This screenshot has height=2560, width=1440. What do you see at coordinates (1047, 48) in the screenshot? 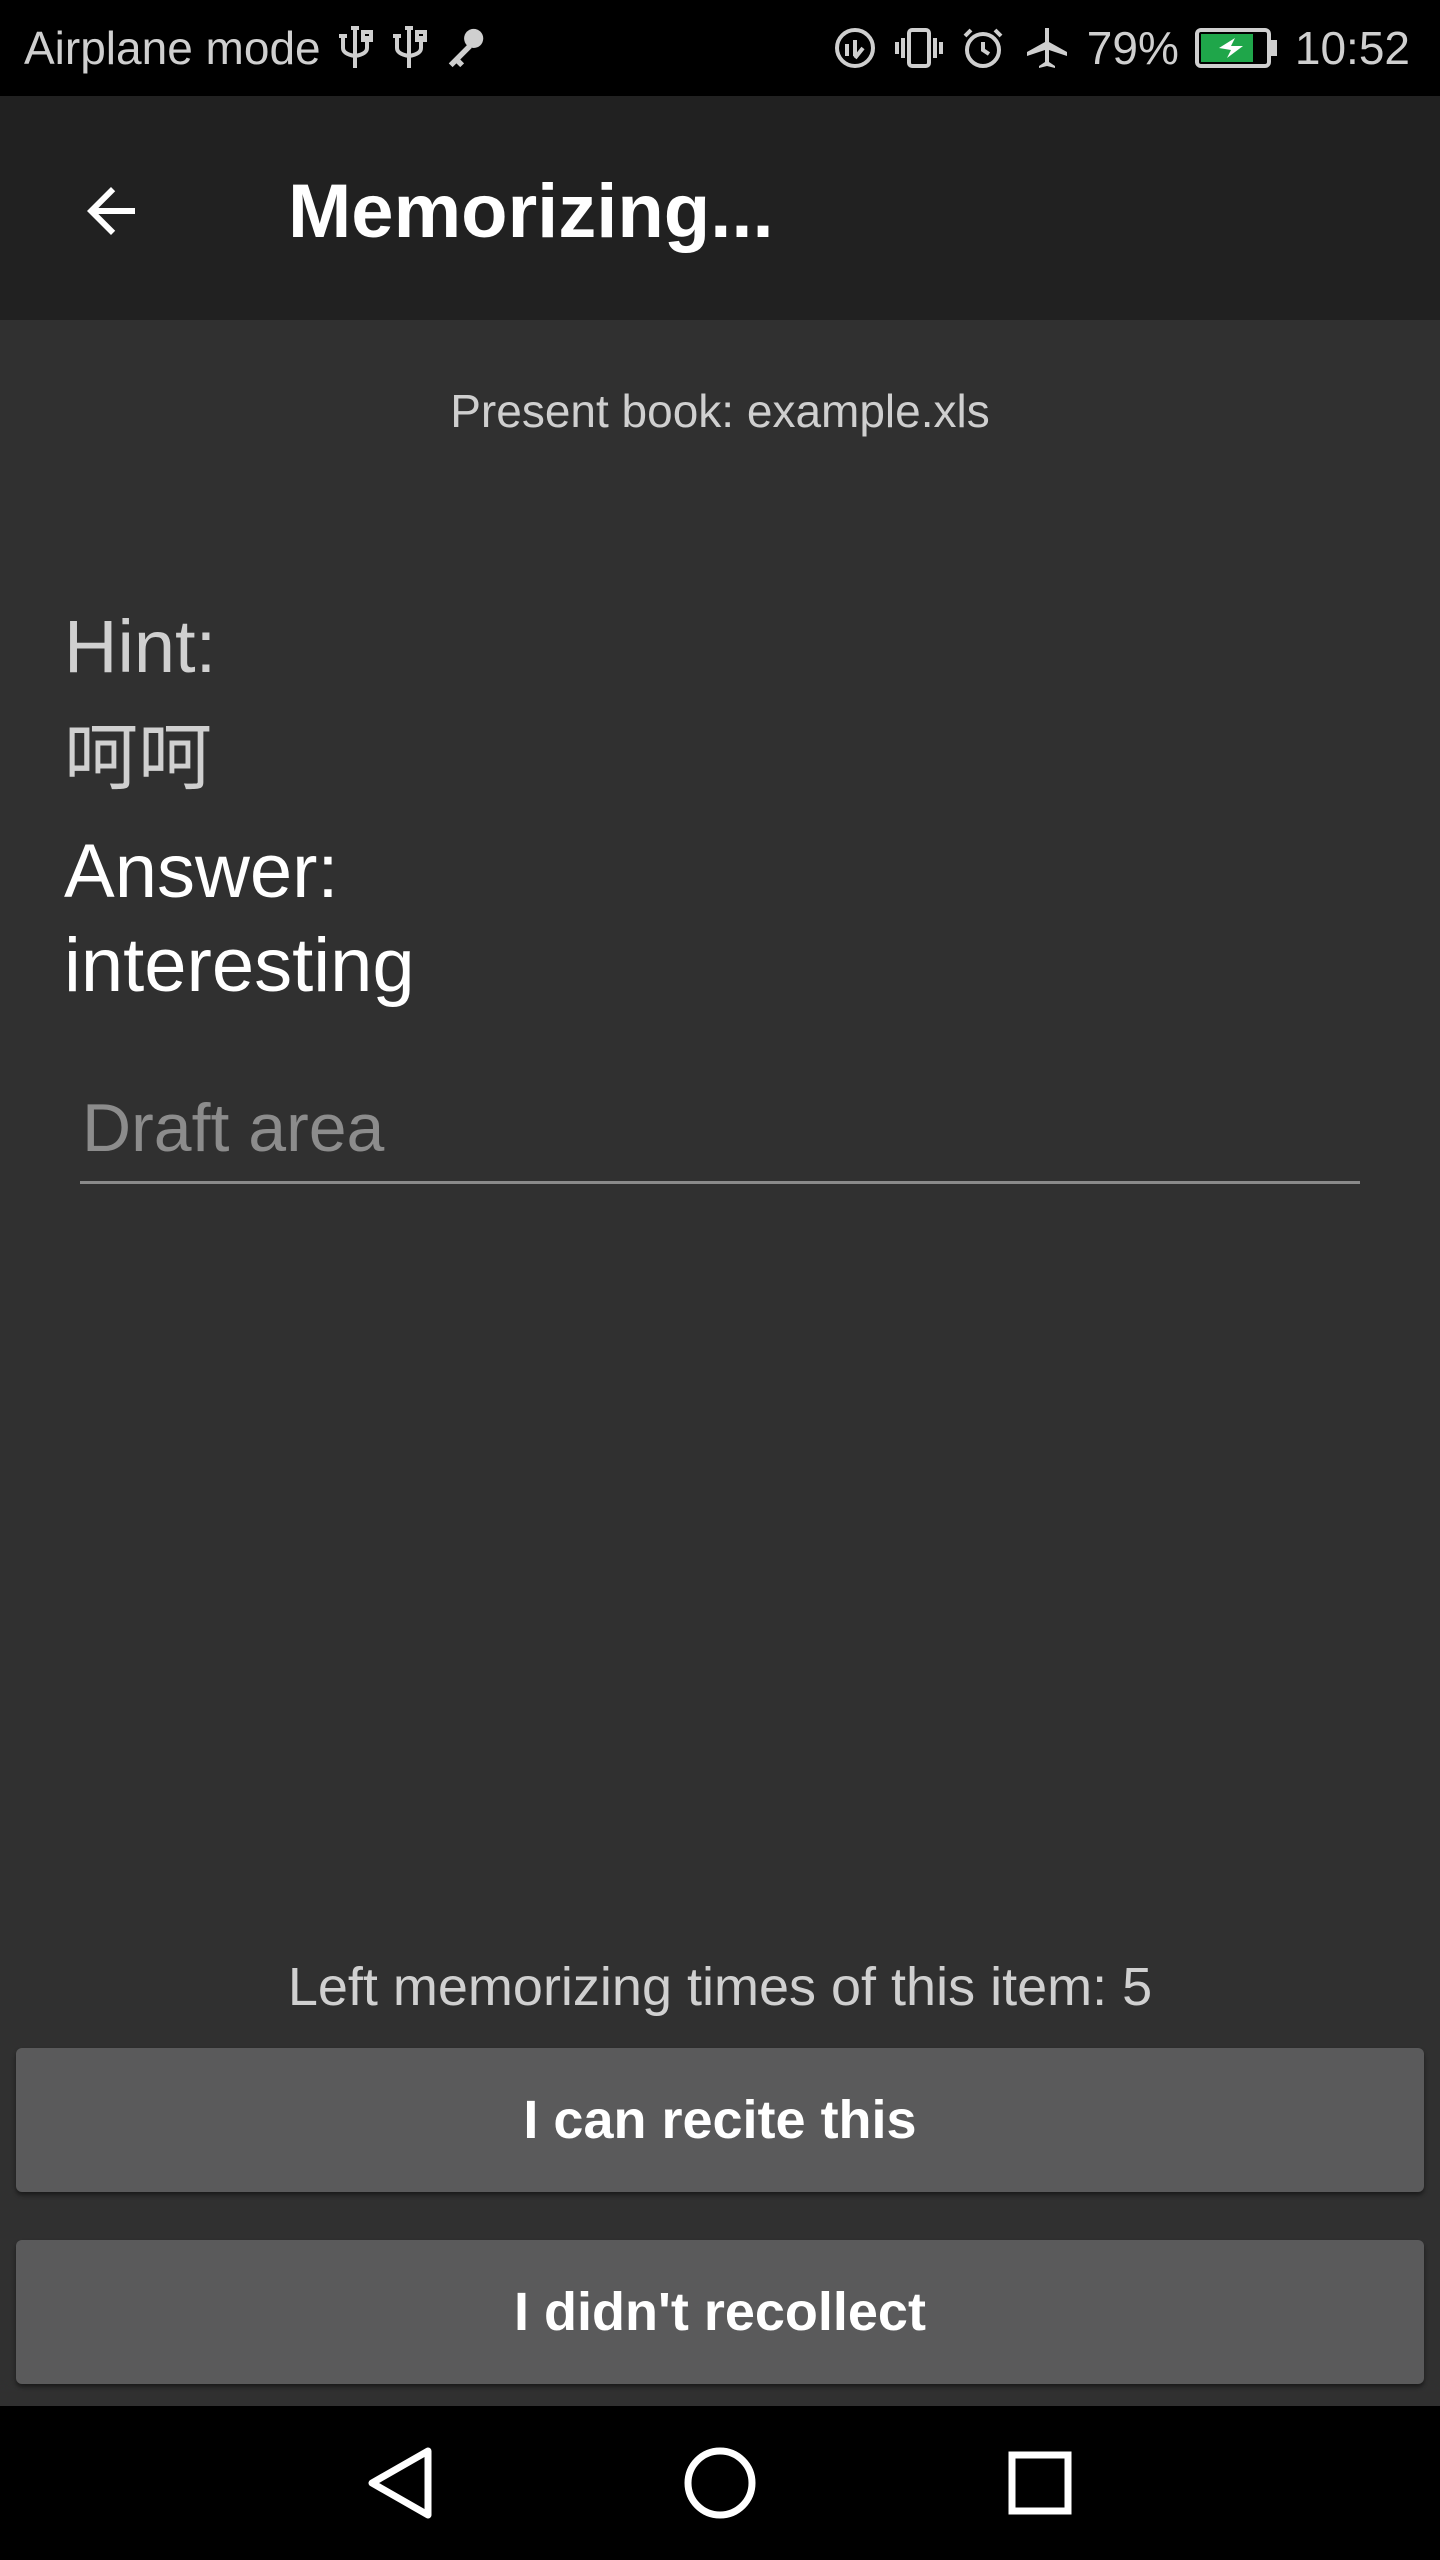
I see `airplane-icon` at bounding box center [1047, 48].